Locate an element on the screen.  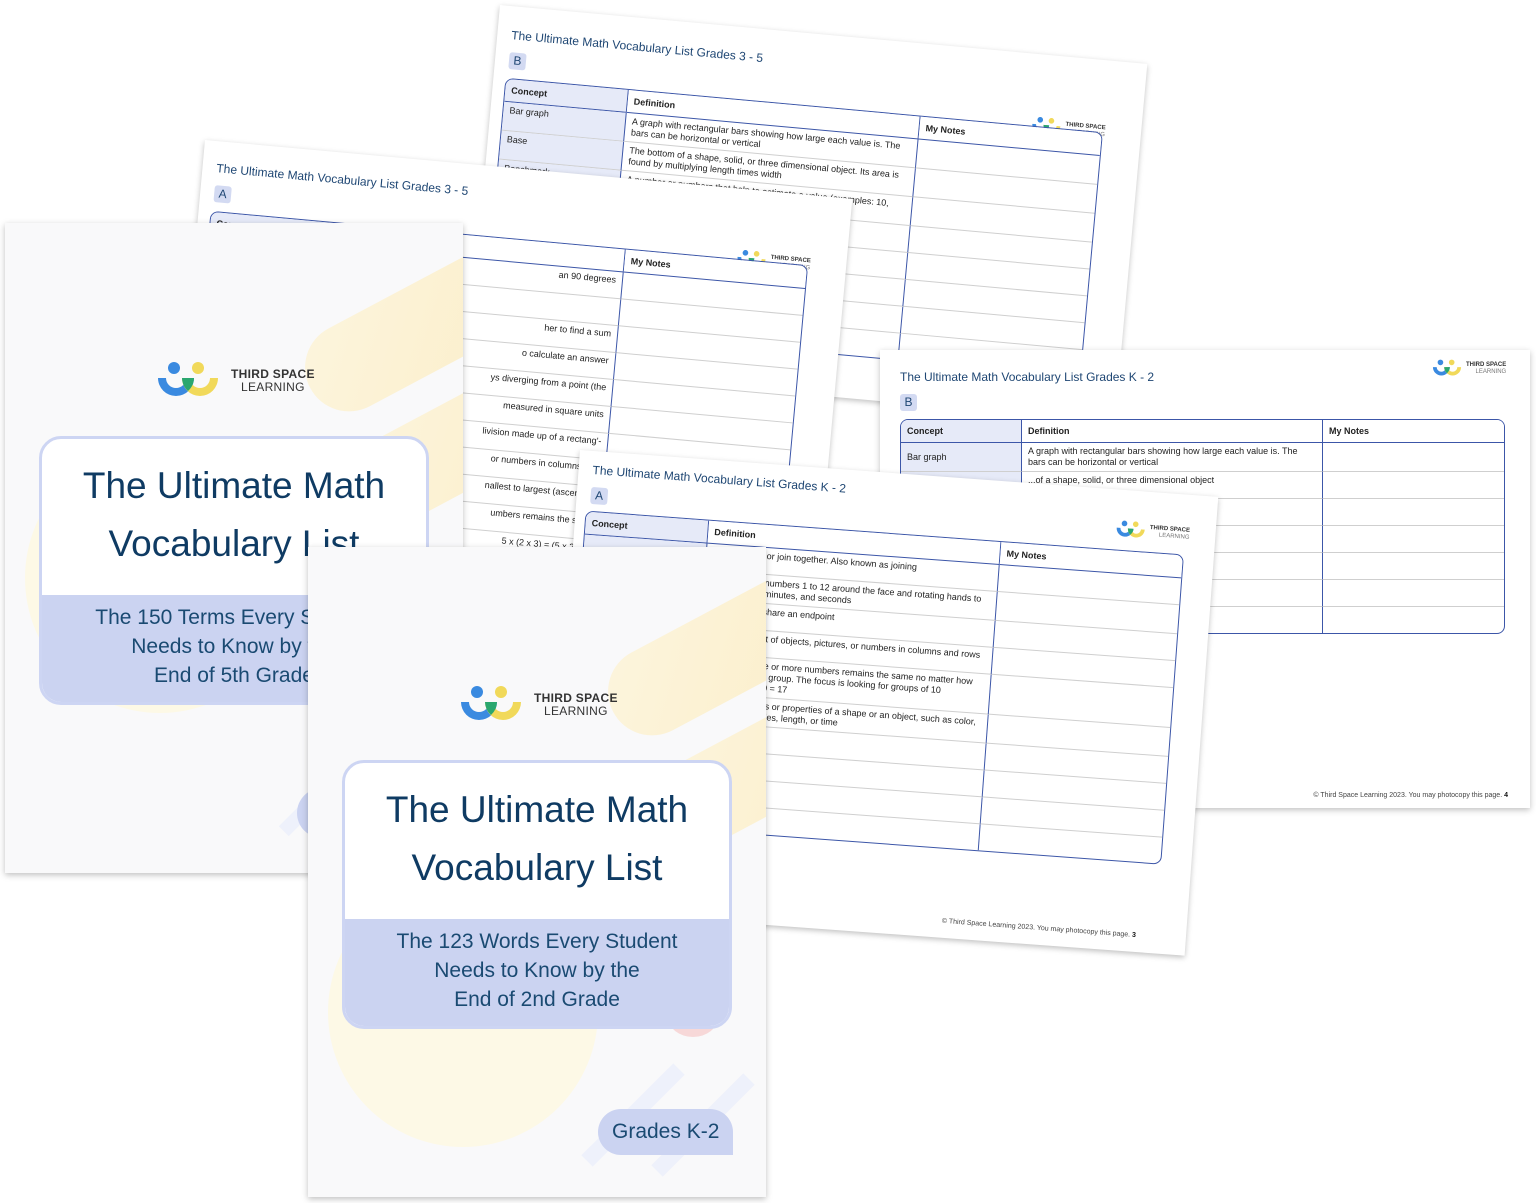
header-definition: Definition is located at coordinates (1172, 431).